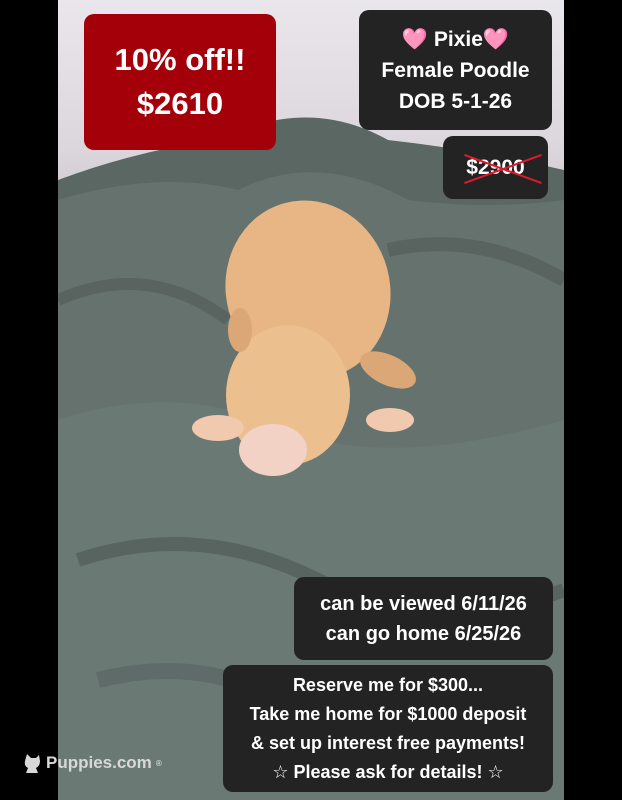  Describe the element at coordinates (455, 39) in the screenshot. I see `puppy-name: 🩷 Pixie🩷` at that location.